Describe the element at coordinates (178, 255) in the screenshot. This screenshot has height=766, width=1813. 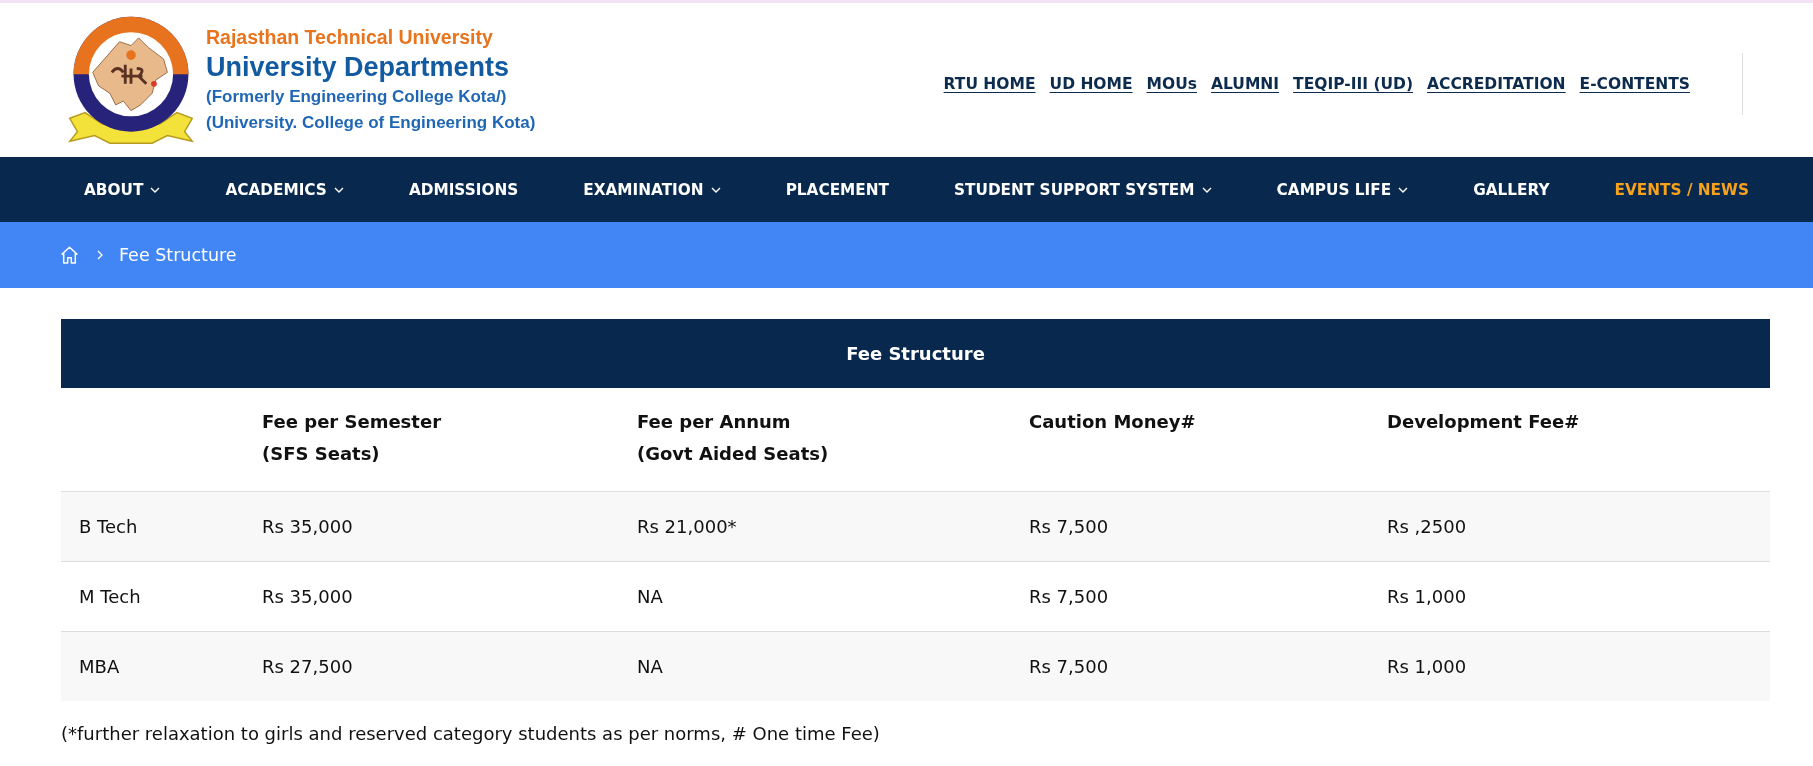
I see `breadcrumb-current: Fee Structure` at that location.